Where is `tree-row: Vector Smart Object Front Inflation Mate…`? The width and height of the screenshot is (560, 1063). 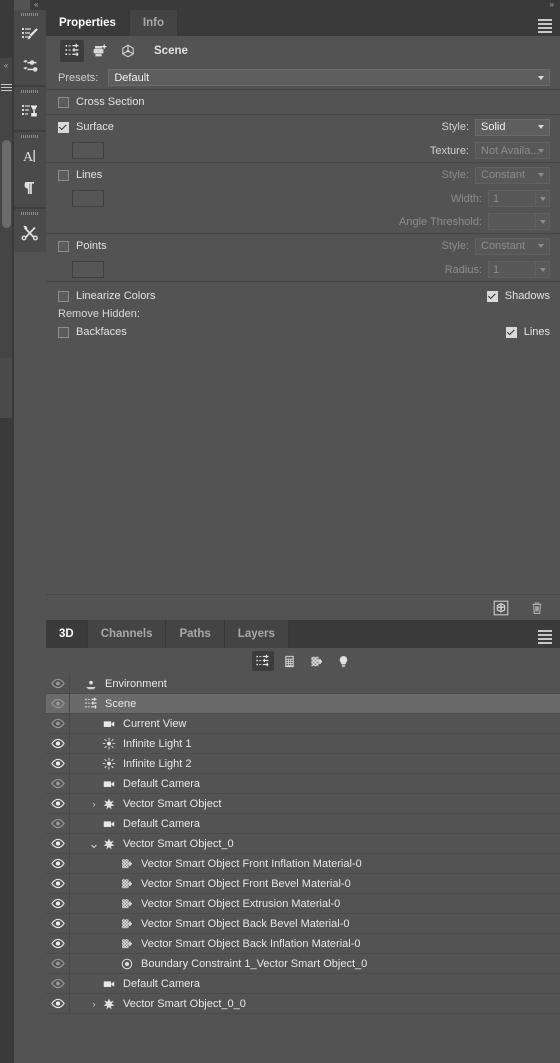
tree-row: Vector Smart Object Front Inflation Mate… is located at coordinates (303, 863).